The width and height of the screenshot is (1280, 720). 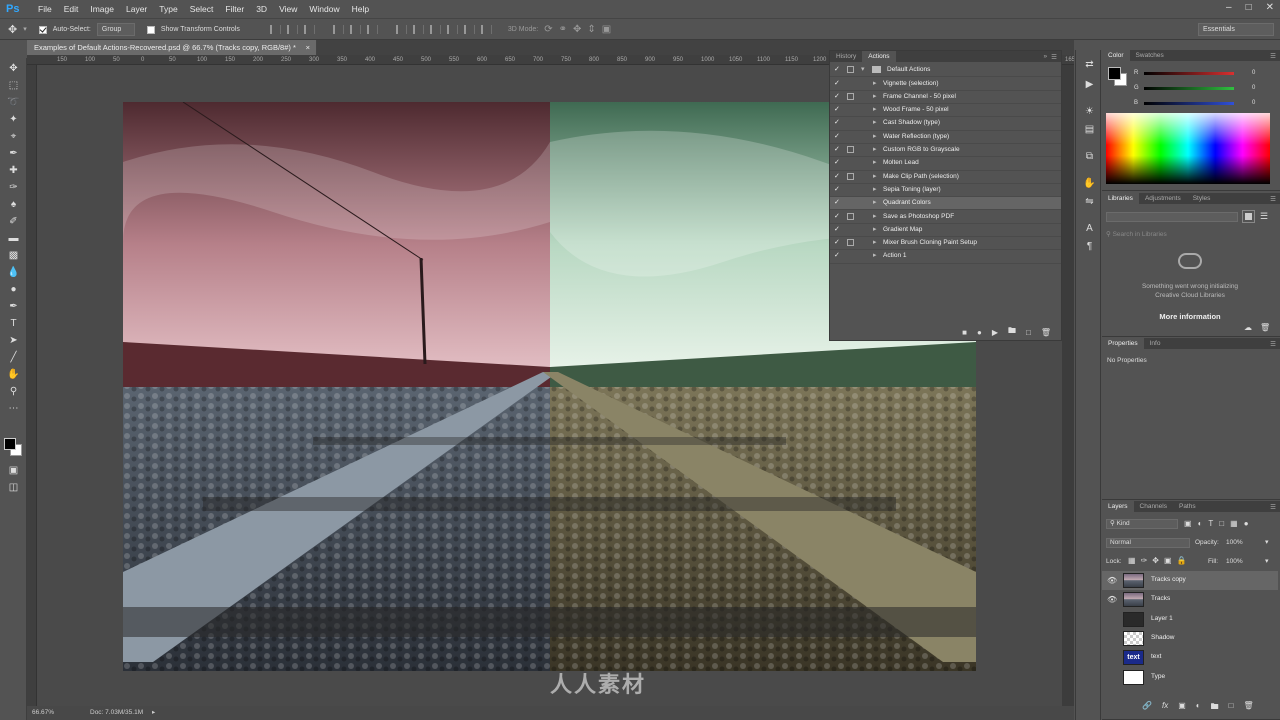 I want to click on layer-row: Shadow, so click(x=1190, y=638).